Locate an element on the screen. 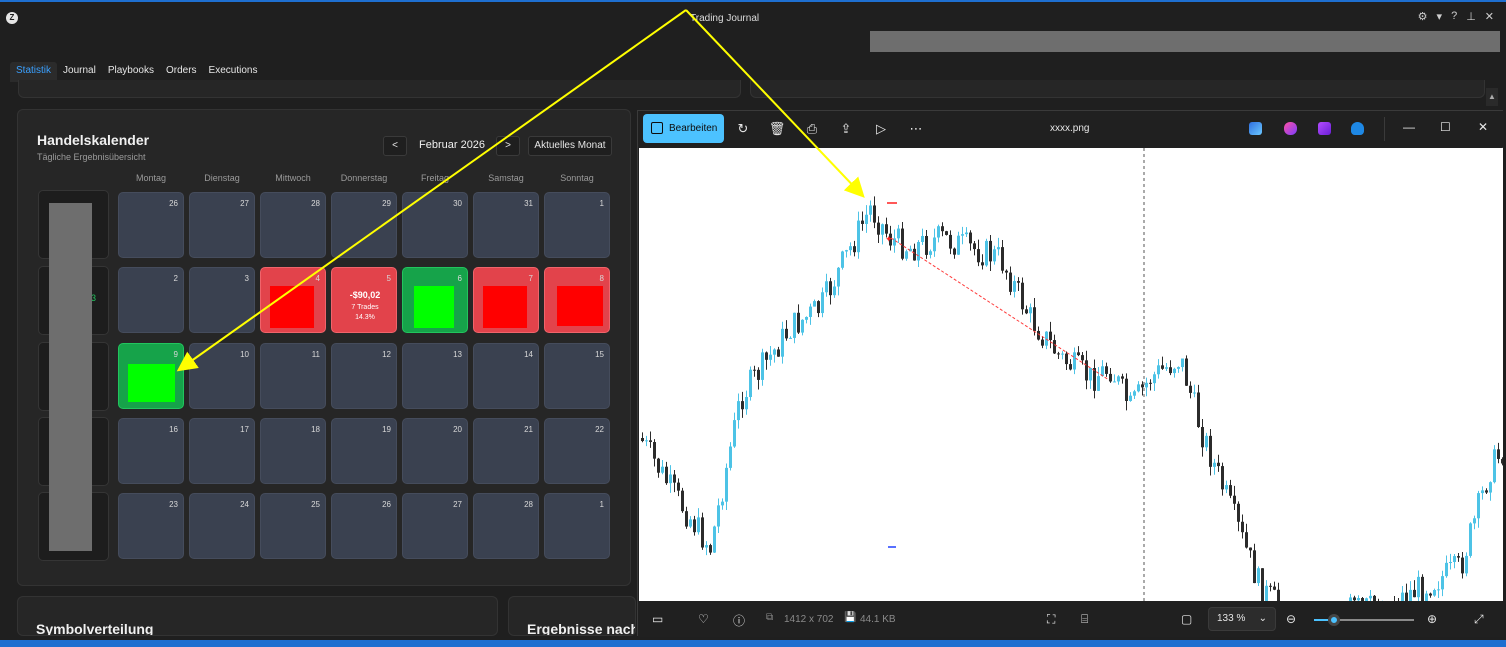  calendar-day-cell: 29 is located at coordinates (364, 225).